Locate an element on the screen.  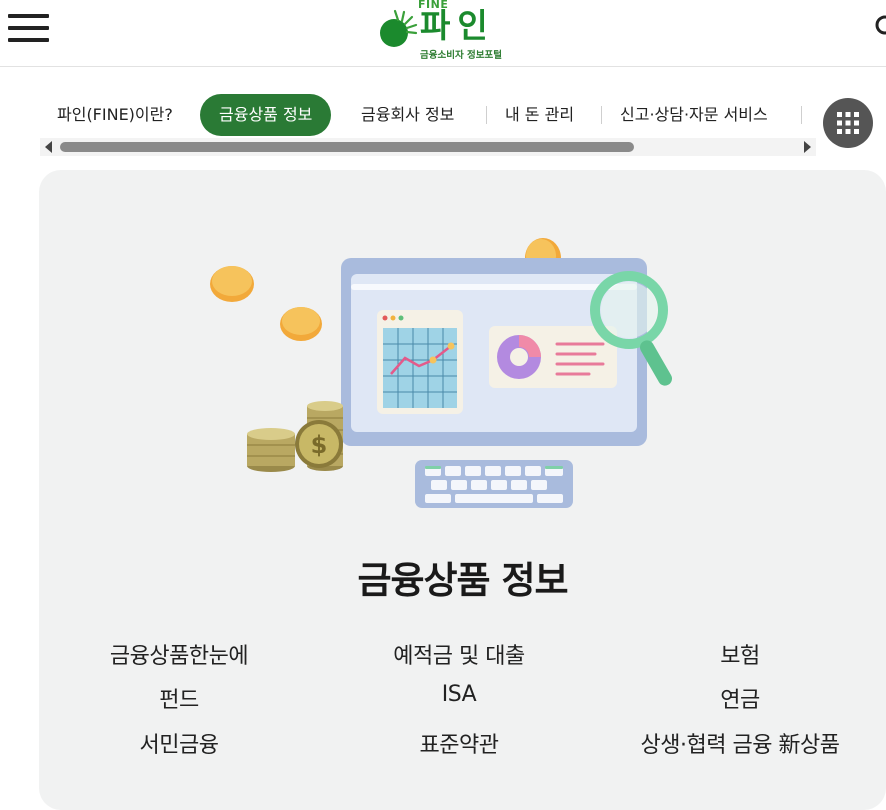
nav-tab-financial-products: 금융상품 정보 is located at coordinates (266, 115).